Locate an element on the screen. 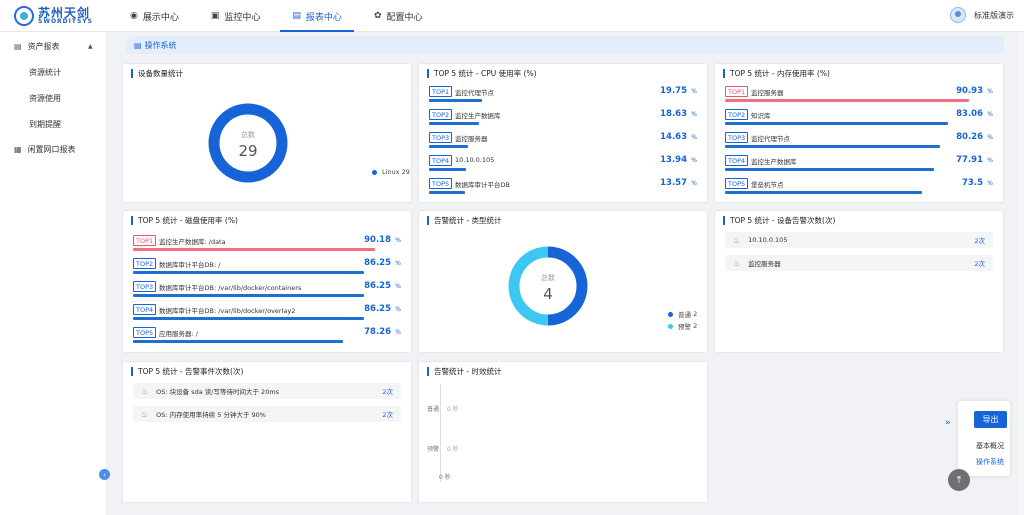 This screenshot has width=1024, height=515. legend-value: 29 is located at coordinates (405, 172).